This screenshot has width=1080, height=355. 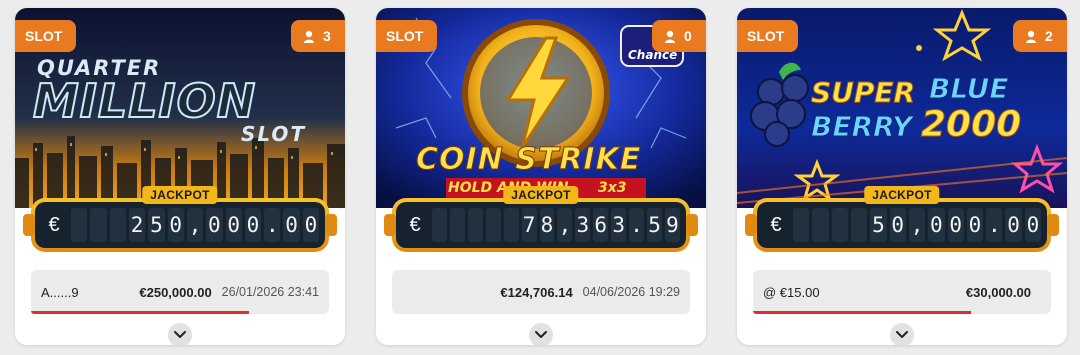 I want to click on player-count: 0, so click(x=688, y=36).